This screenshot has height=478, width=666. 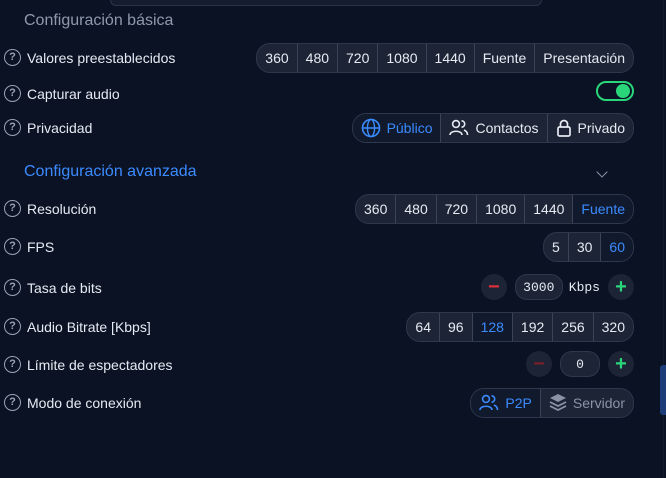 What do you see at coordinates (598, 403) in the screenshot?
I see `connection-server-label: Servidor` at bounding box center [598, 403].